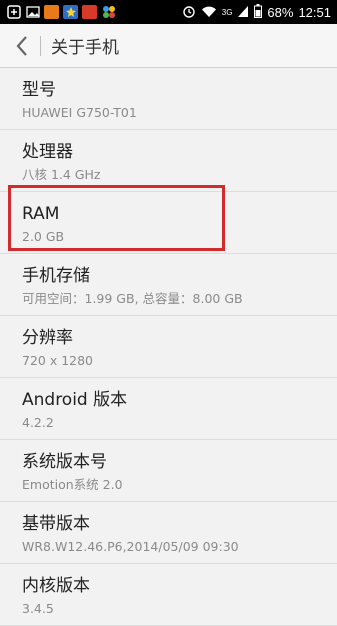  What do you see at coordinates (56, 586) in the screenshot?
I see `row-label: 内核版本` at bounding box center [56, 586].